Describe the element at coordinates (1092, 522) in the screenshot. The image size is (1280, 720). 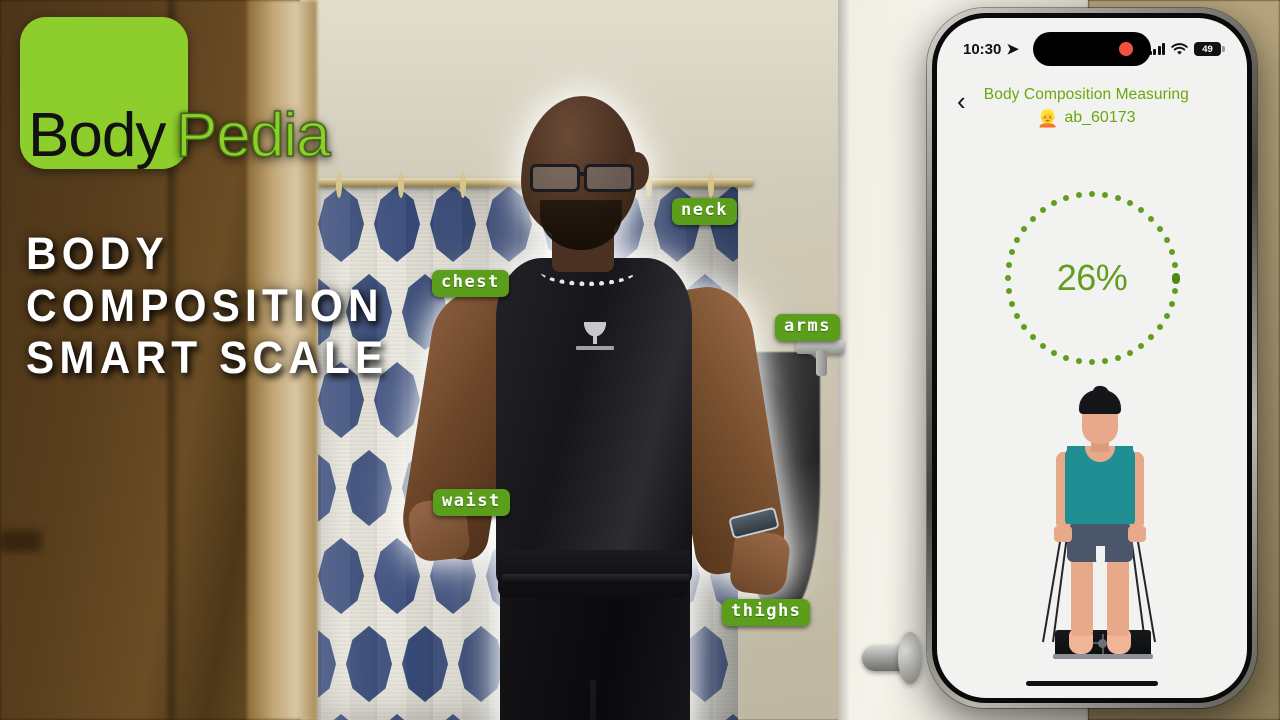
I see `person-on-smart-scale-illustration` at that location.